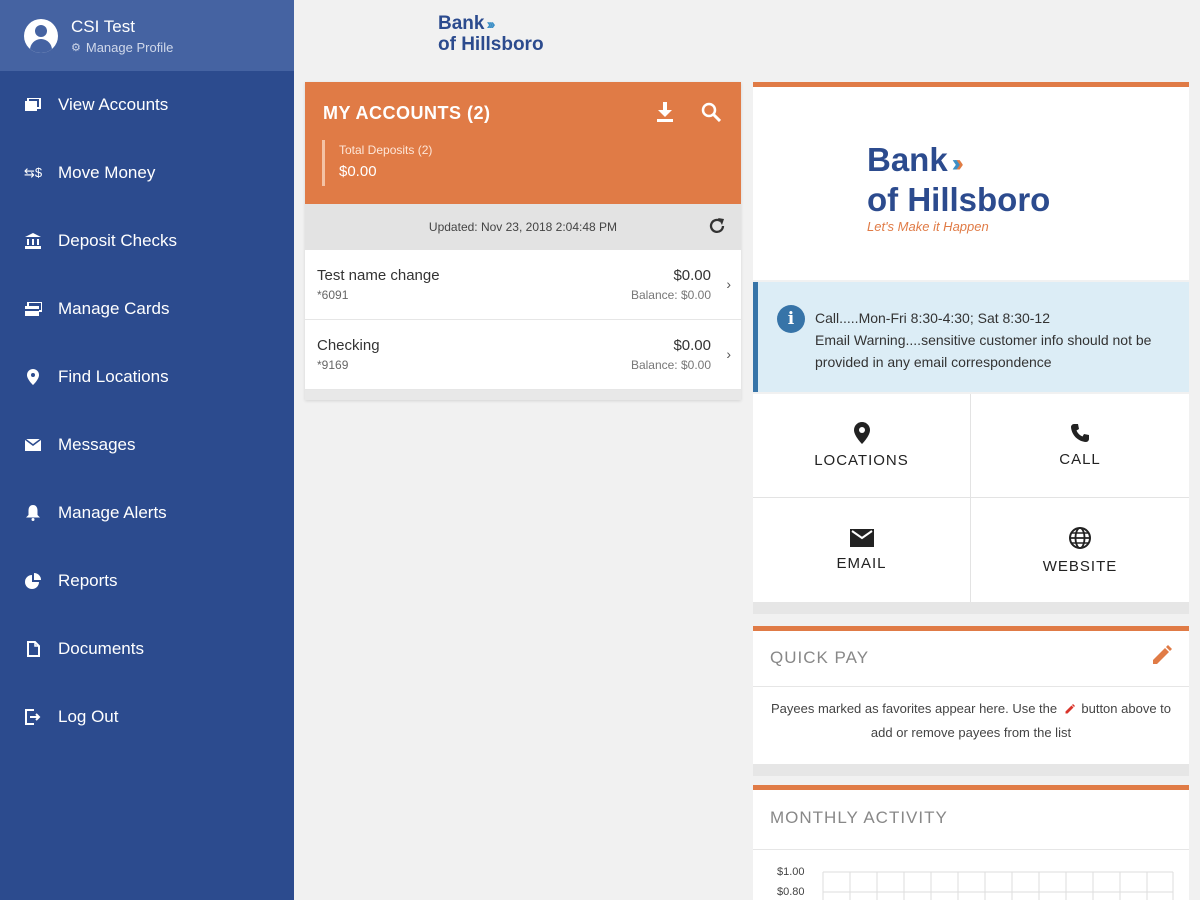  Describe the element at coordinates (523, 355) in the screenshot. I see `account-row: Checking *9169 $0.00 Balance: $0.00 ›` at that location.